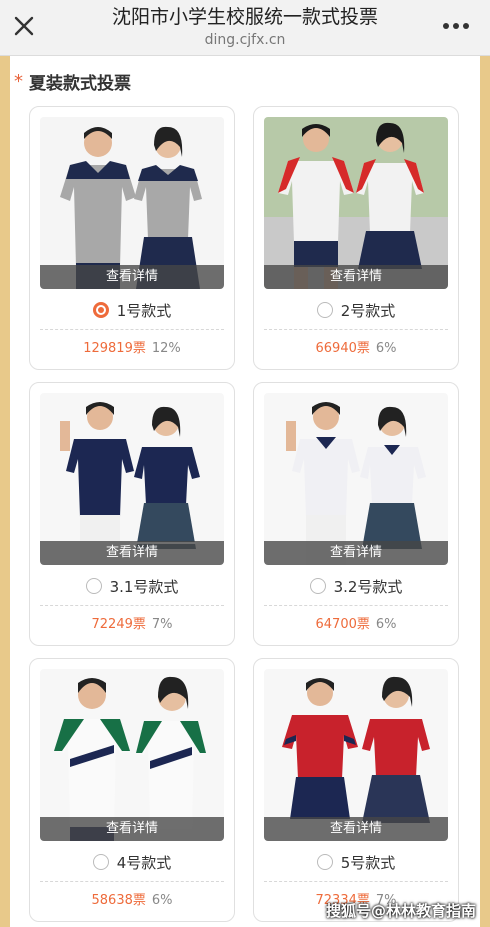 The height and width of the screenshot is (927, 490). I want to click on option-label-2: 2号款式, so click(368, 310).